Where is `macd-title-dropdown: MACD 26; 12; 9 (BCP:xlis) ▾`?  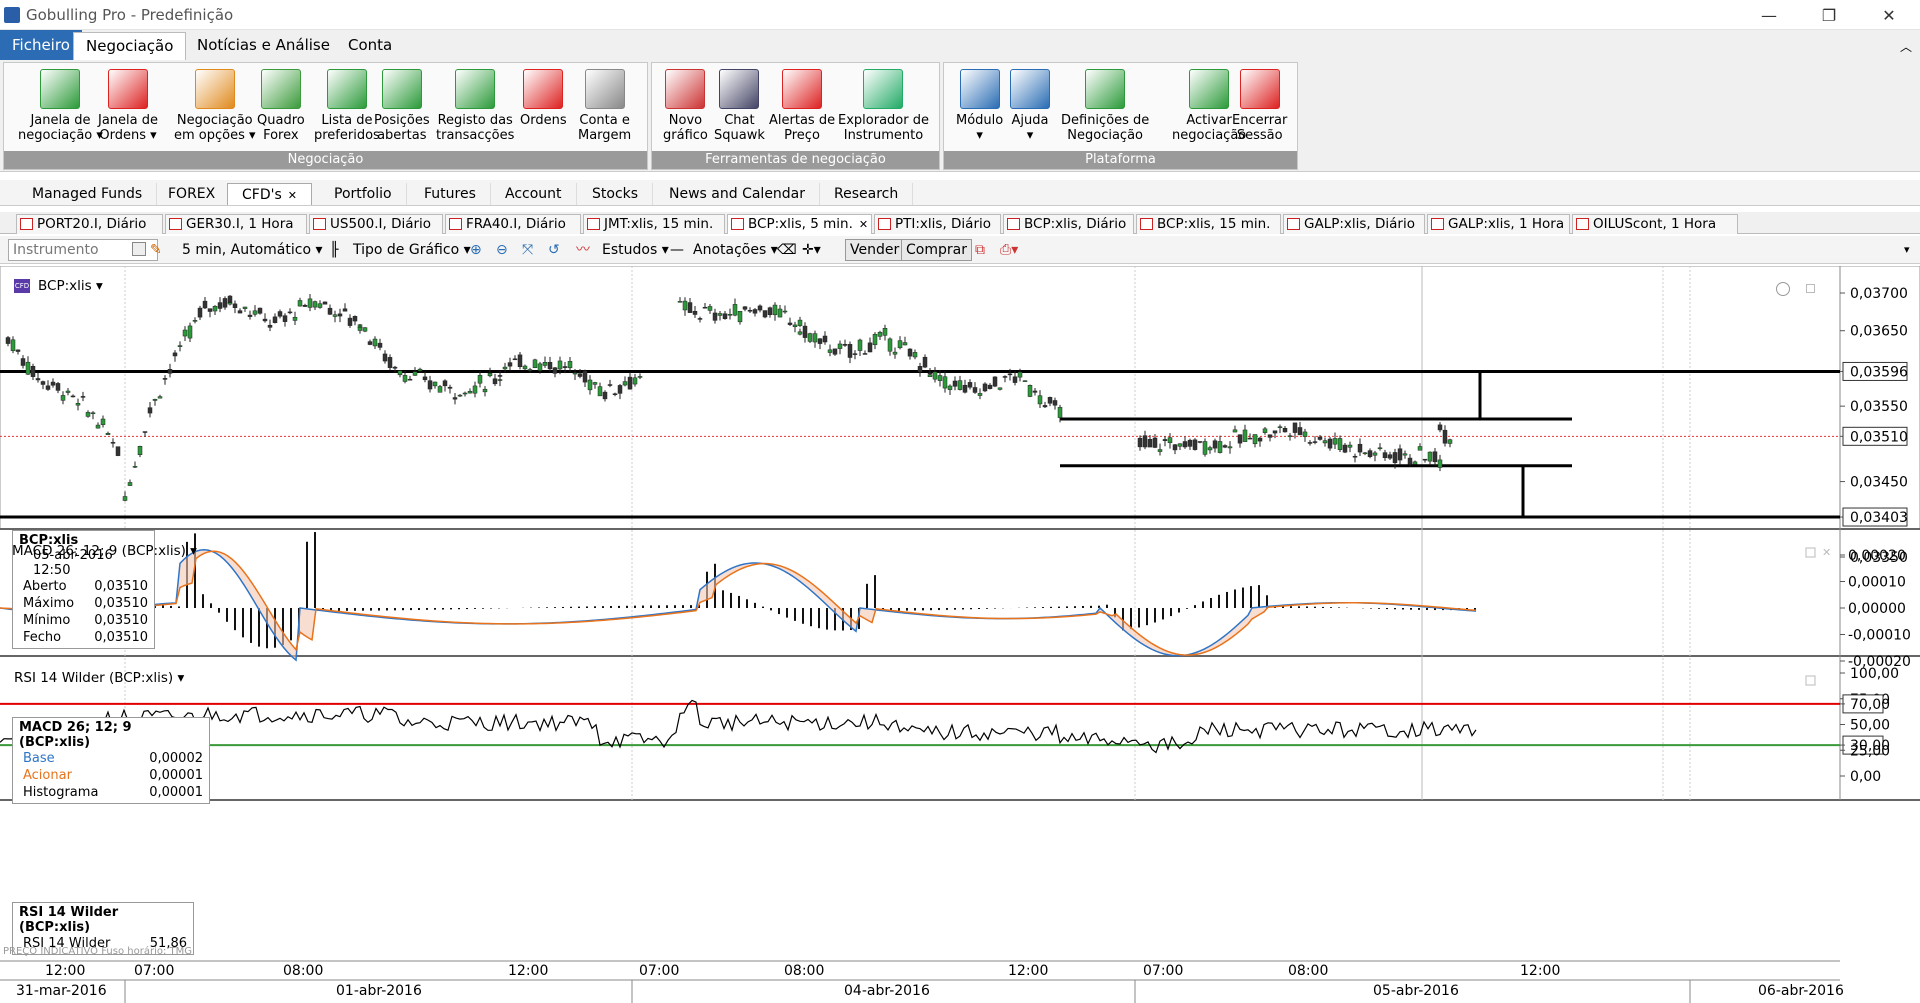
macd-title-dropdown: MACD 26; 12; 9 (BCP:xlis) ▾ is located at coordinates (104, 551).